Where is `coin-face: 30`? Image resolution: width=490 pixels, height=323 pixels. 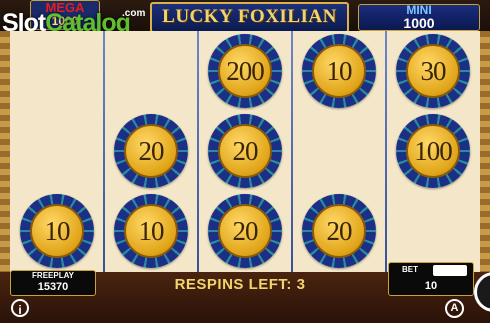
coin-face: 30 is located at coordinates (433, 71).